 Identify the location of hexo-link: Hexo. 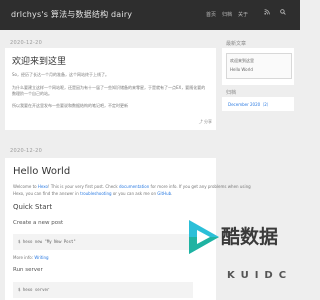
(43, 186).